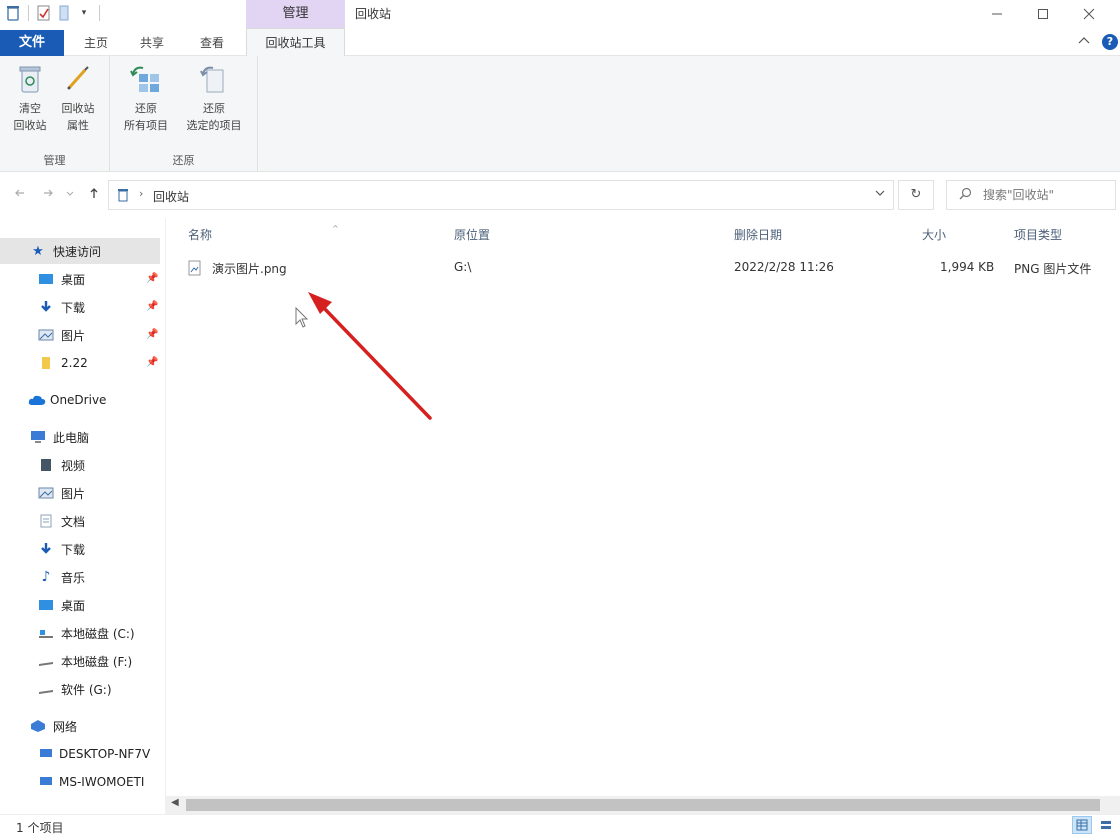  I want to click on sidebar-item-label: 图片, so click(73, 493).